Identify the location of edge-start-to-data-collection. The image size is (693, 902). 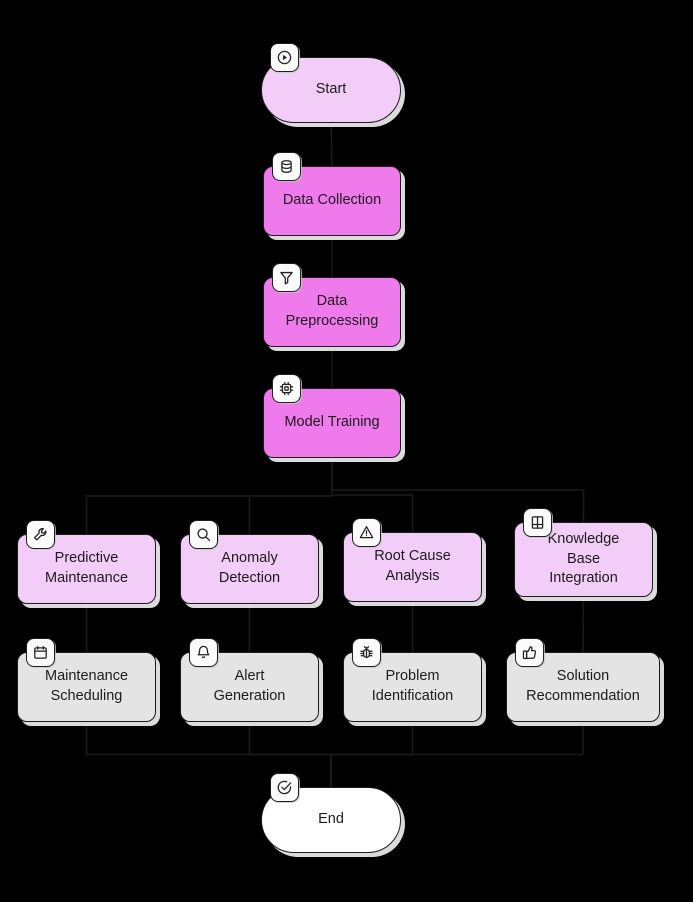
(331, 144).